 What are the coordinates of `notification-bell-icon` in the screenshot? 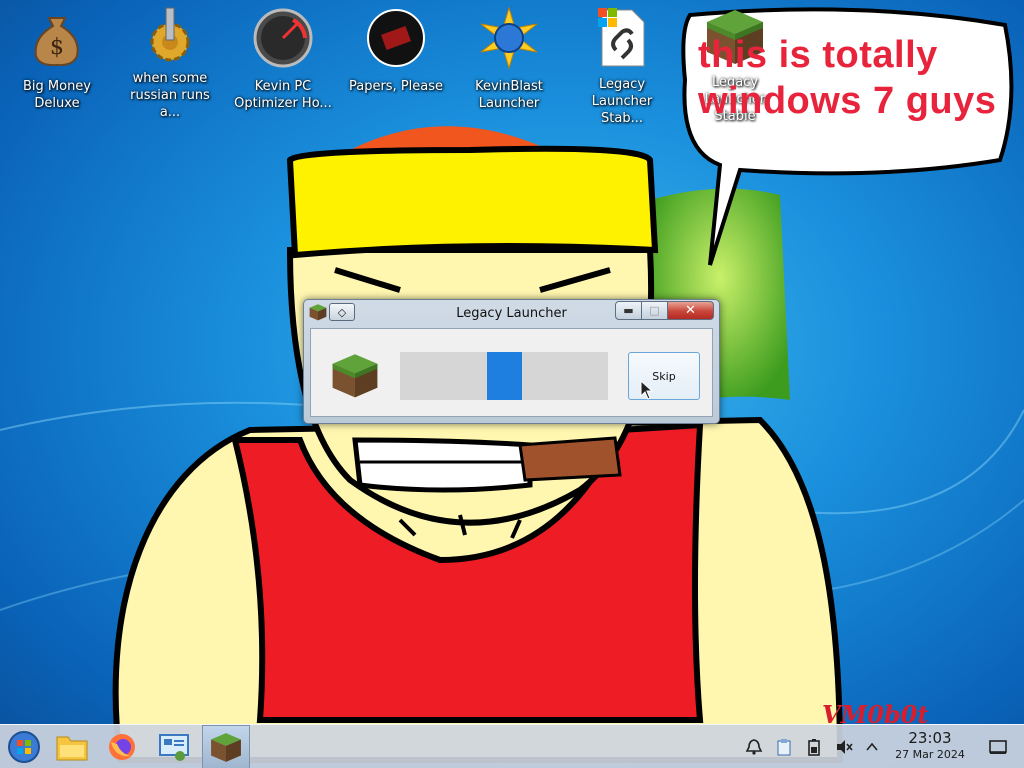 It's located at (754, 747).